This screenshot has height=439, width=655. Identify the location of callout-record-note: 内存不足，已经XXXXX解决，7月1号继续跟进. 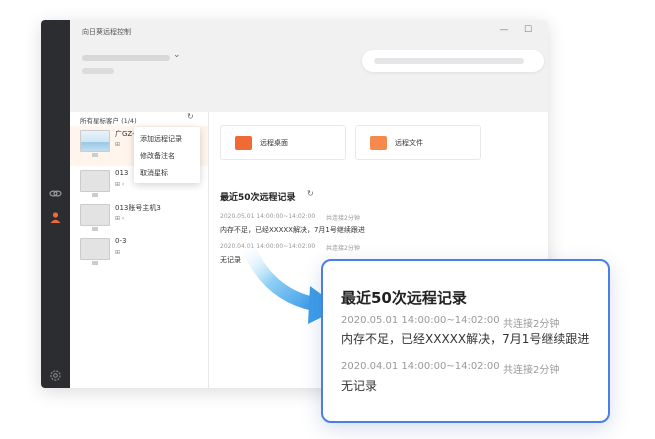
(465, 339).